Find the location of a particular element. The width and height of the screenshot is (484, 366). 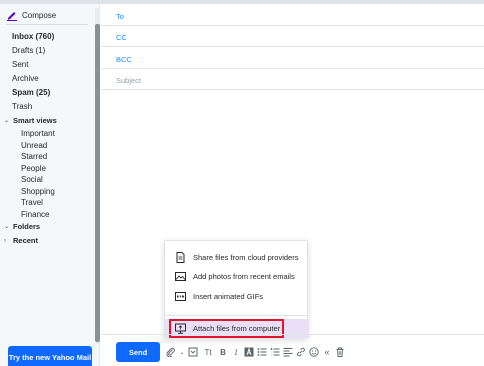

to-field: To is located at coordinates (292, 15).